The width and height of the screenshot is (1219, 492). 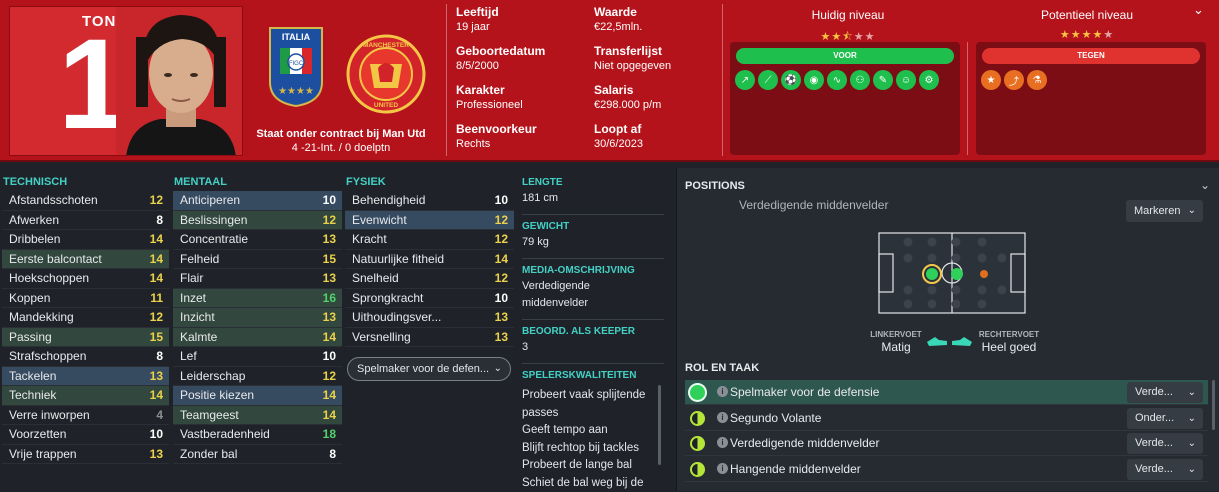 I want to click on attribute-row: Sprongkracht10, so click(x=429, y=299).